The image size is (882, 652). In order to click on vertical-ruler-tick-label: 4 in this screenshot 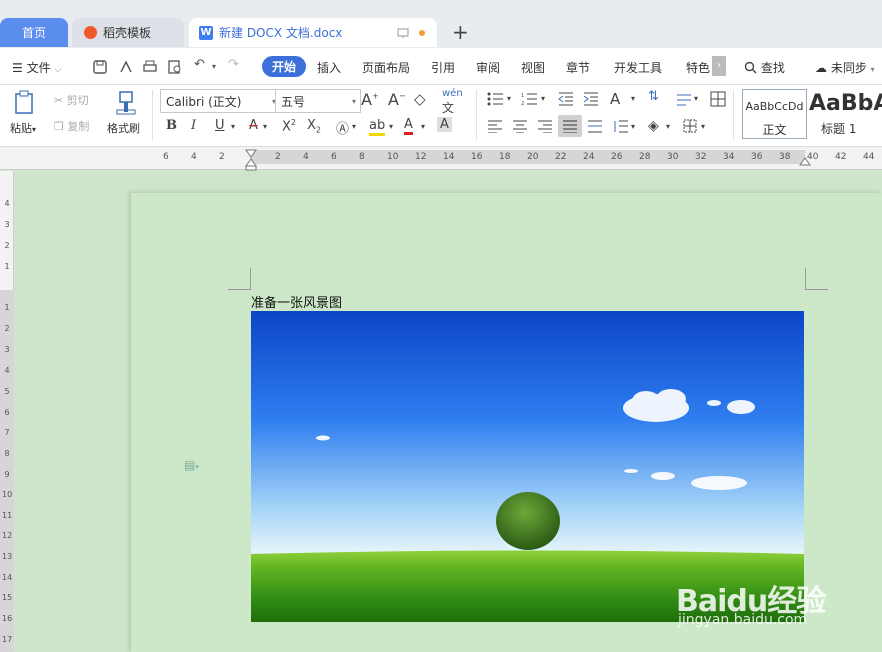, I will do `click(7, 370)`.